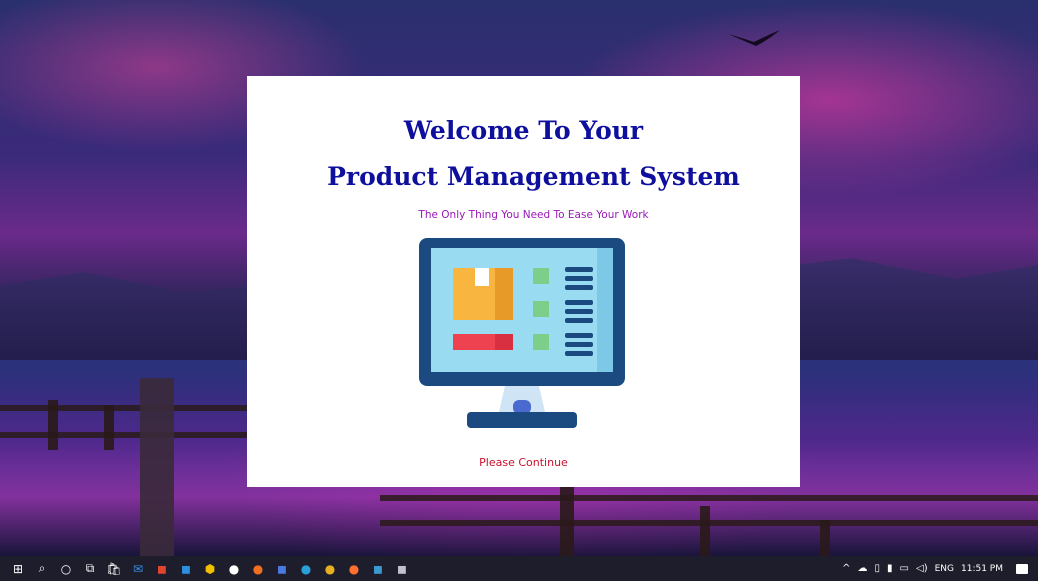 The width and height of the screenshot is (1038, 581). What do you see at coordinates (330, 568) in the screenshot?
I see `chrome-icon: ●` at bounding box center [330, 568].